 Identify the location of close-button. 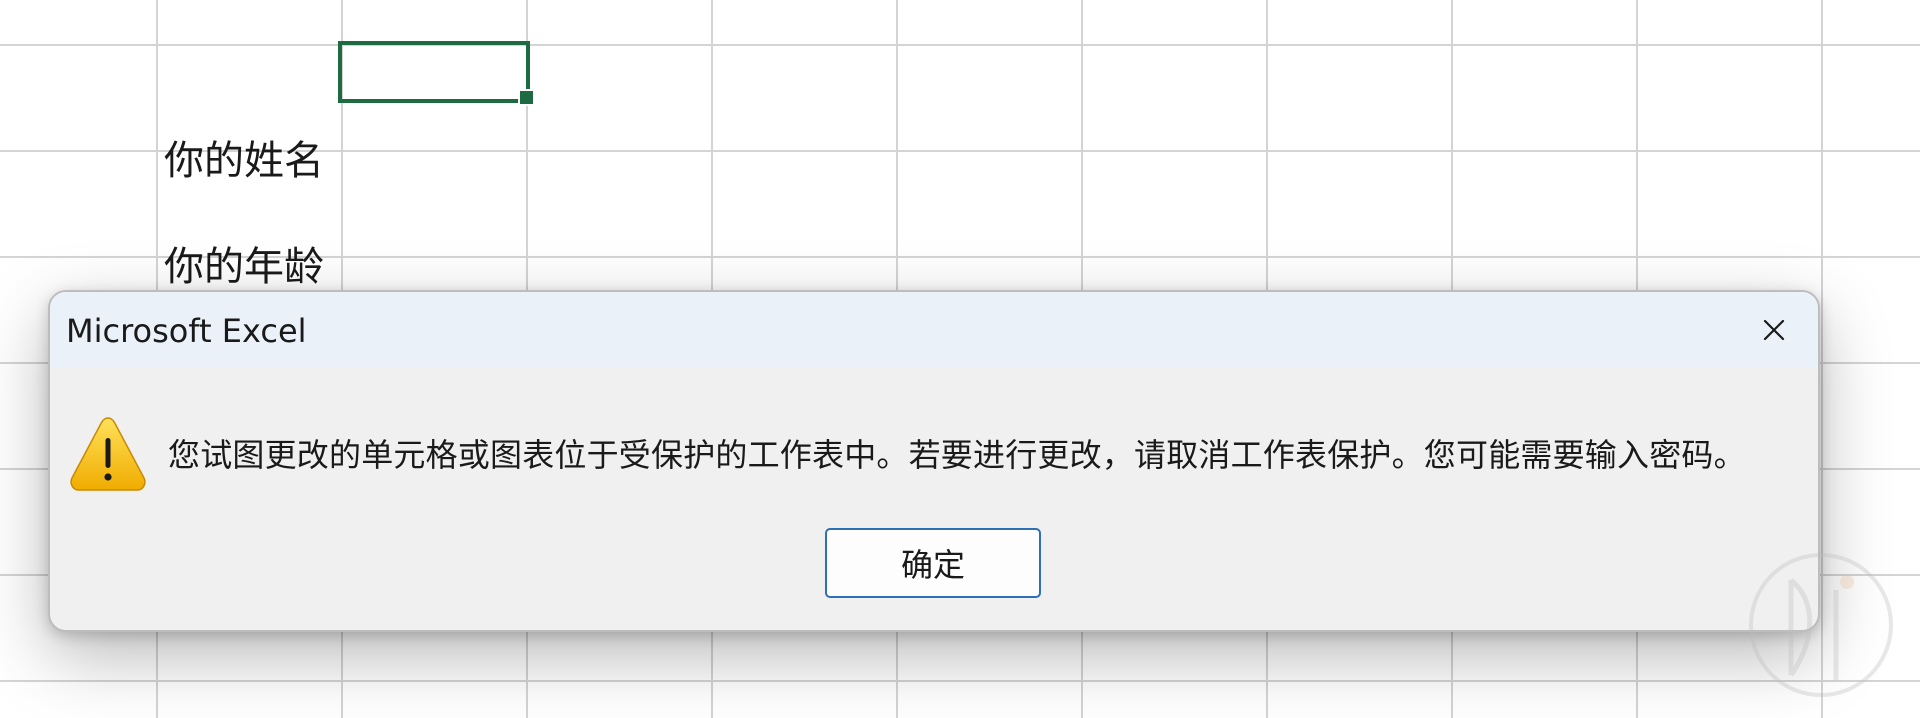
(1774, 330).